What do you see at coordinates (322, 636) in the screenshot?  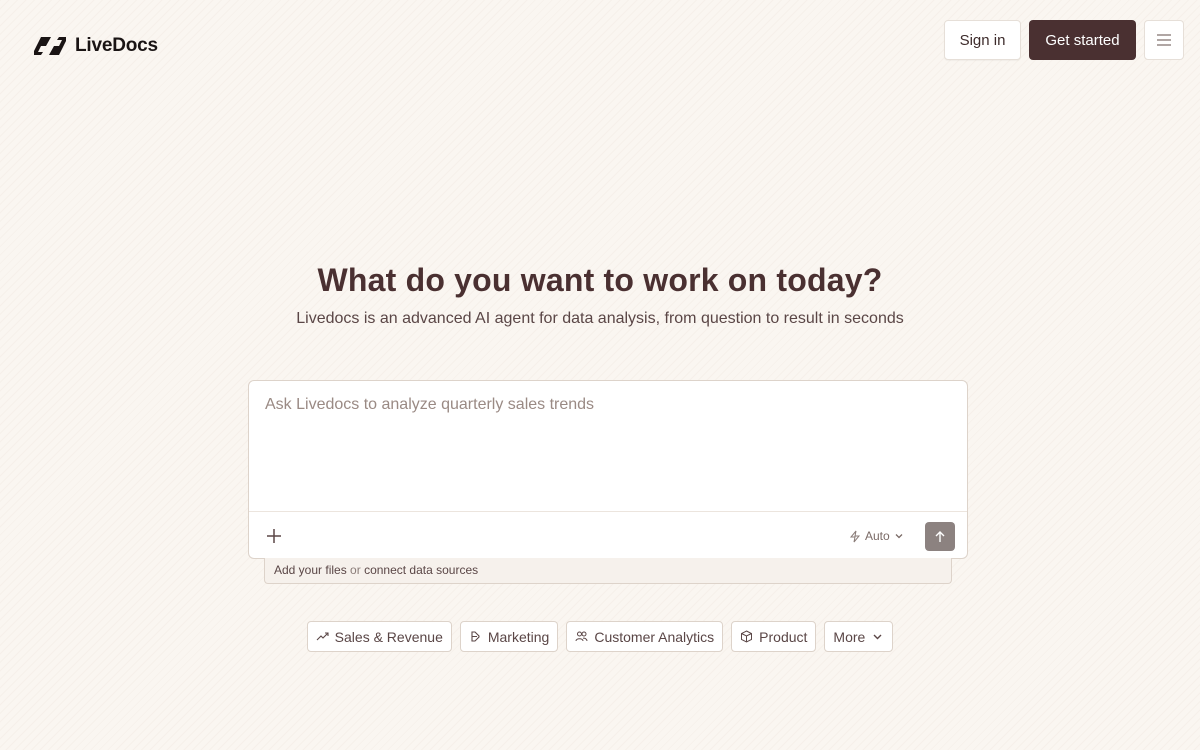 I see `trending-up-icon` at bounding box center [322, 636].